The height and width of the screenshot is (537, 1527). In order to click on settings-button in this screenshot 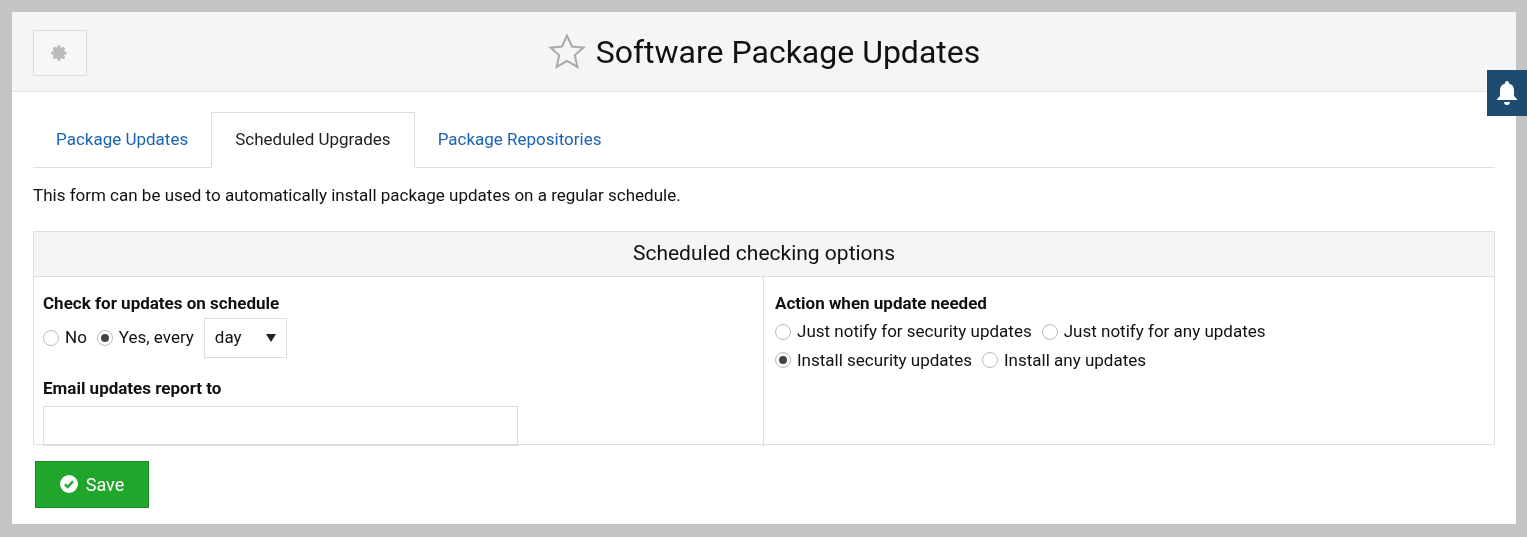, I will do `click(60, 53)`.